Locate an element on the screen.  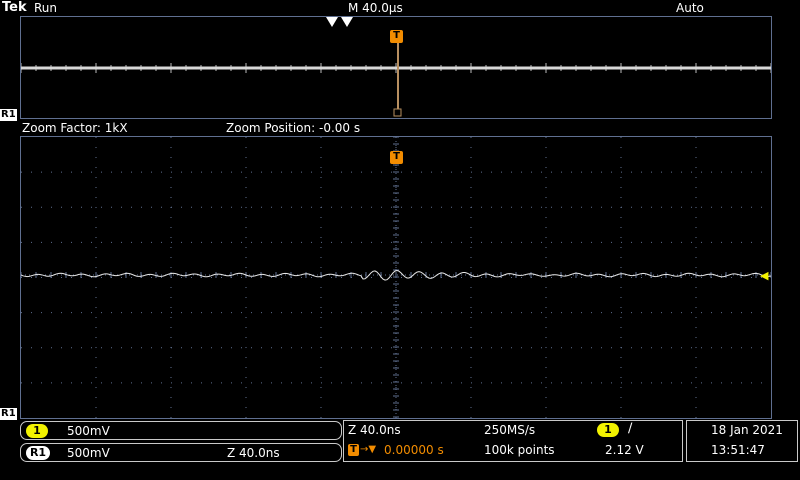
zoom-end-marker is located at coordinates (347, 22).